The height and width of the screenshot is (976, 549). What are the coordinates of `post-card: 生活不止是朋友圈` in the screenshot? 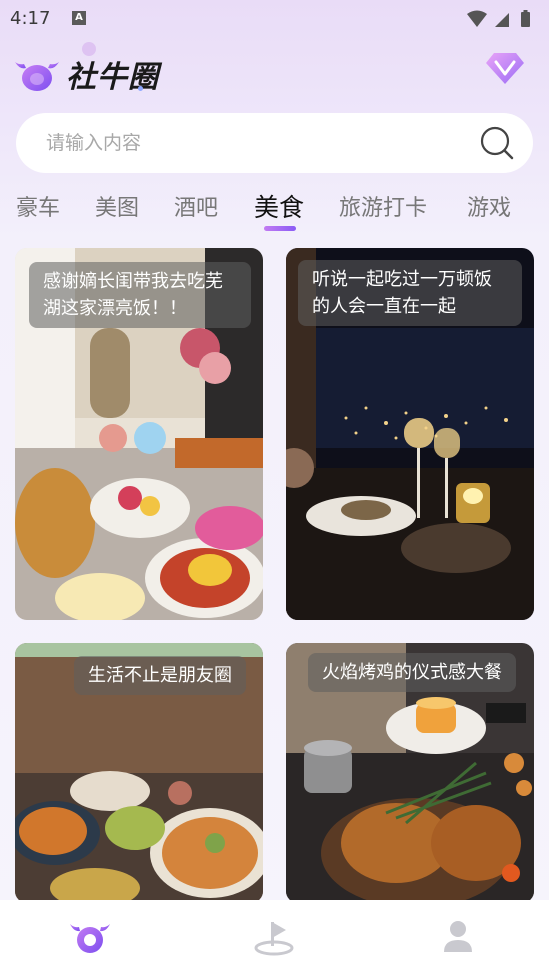 It's located at (139, 773).